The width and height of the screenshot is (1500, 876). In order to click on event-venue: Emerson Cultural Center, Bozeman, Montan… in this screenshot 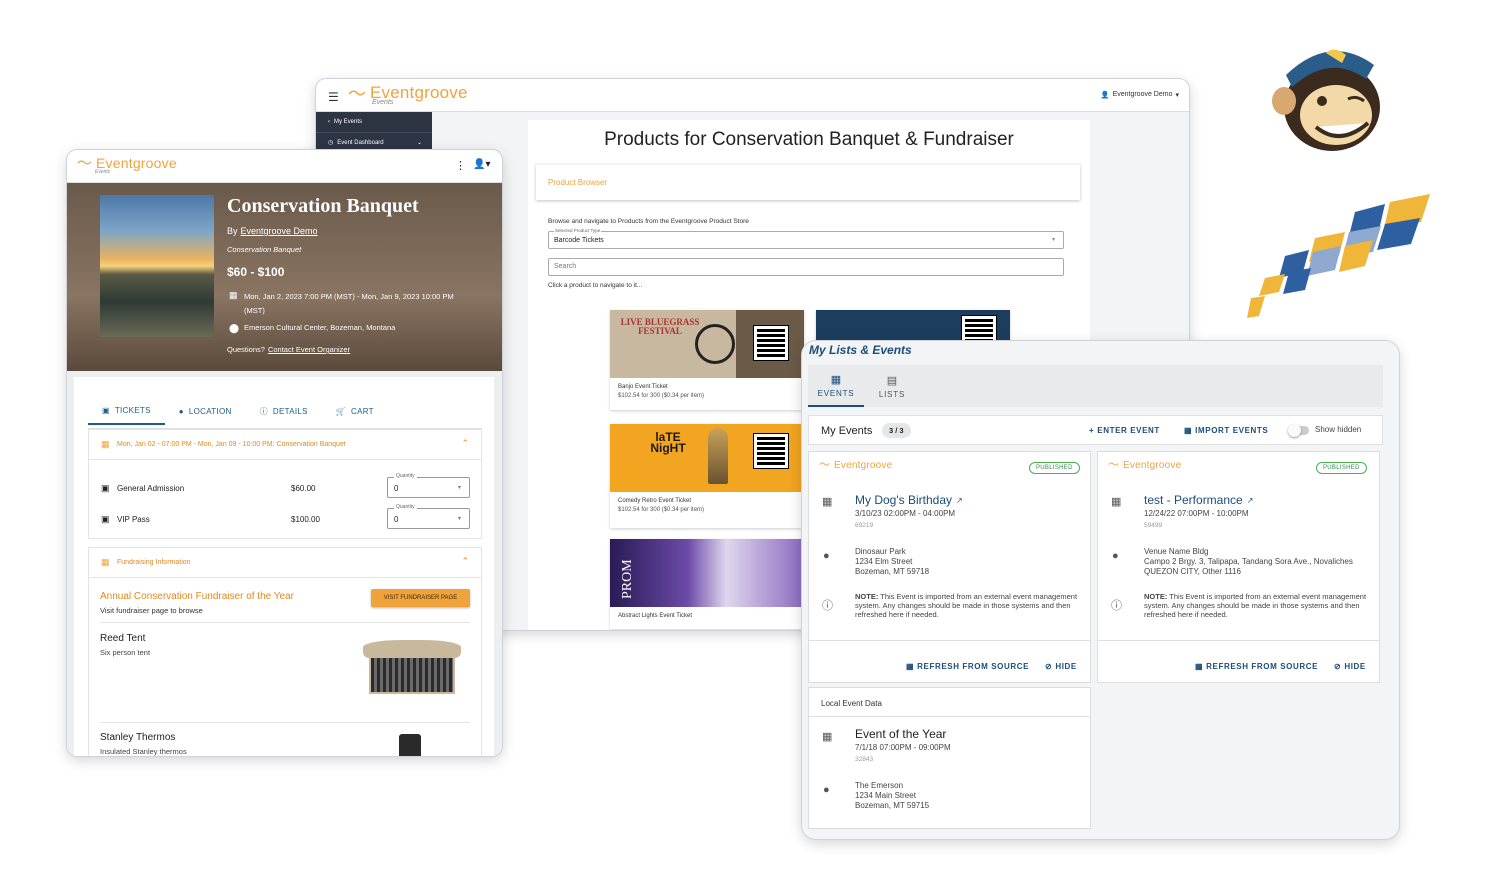, I will do `click(320, 327)`.